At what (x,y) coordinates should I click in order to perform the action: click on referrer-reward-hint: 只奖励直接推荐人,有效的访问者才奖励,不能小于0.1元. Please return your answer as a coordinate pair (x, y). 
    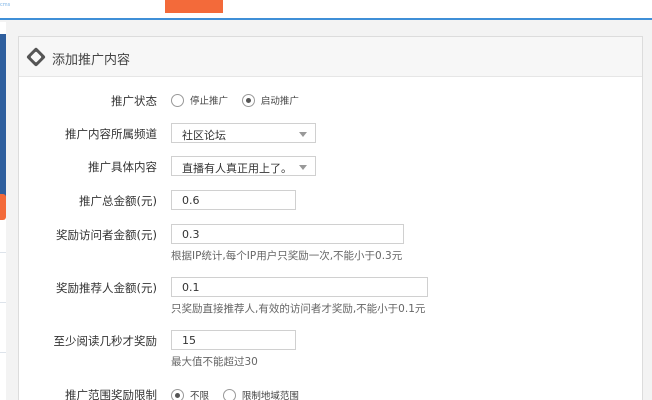
    Looking at the image, I should click on (298, 309).